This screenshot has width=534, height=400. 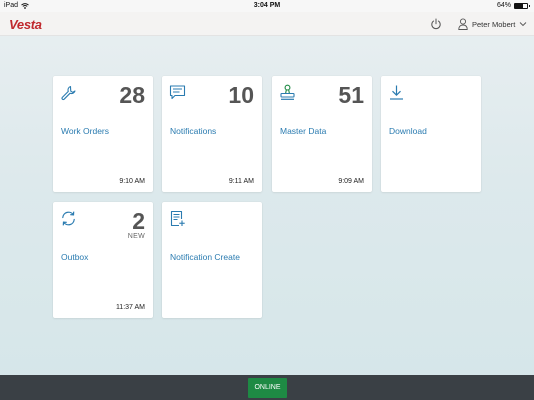 What do you see at coordinates (303, 131) in the screenshot?
I see `tile-title: Master Data` at bounding box center [303, 131].